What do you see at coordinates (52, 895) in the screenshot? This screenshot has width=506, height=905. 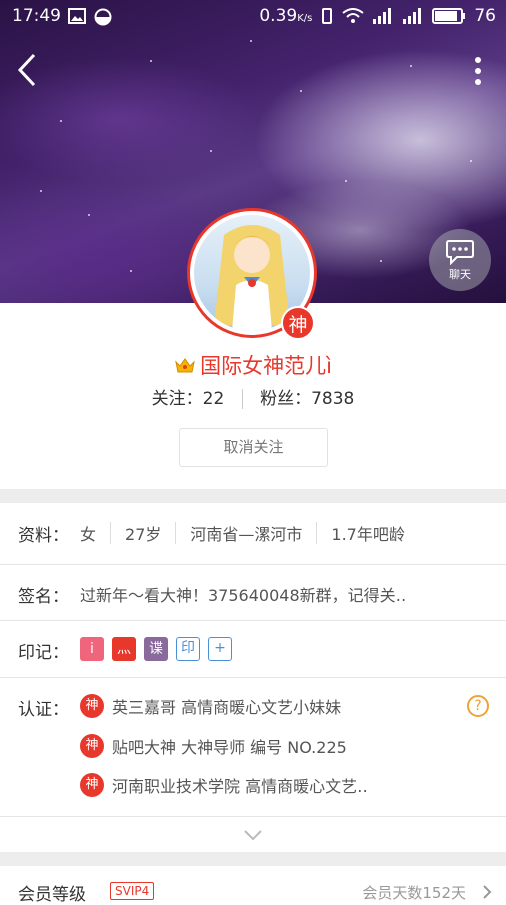 I see `member-level-label: 会员等级` at bounding box center [52, 895].